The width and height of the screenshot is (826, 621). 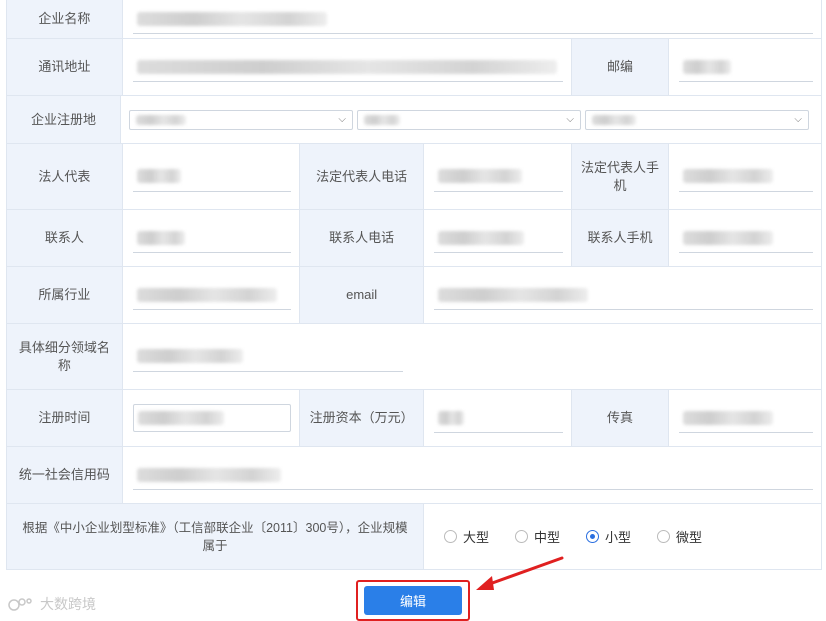 What do you see at coordinates (620, 176) in the screenshot?
I see `label-legal-rep-mobile: 法定代表人手机` at bounding box center [620, 176].